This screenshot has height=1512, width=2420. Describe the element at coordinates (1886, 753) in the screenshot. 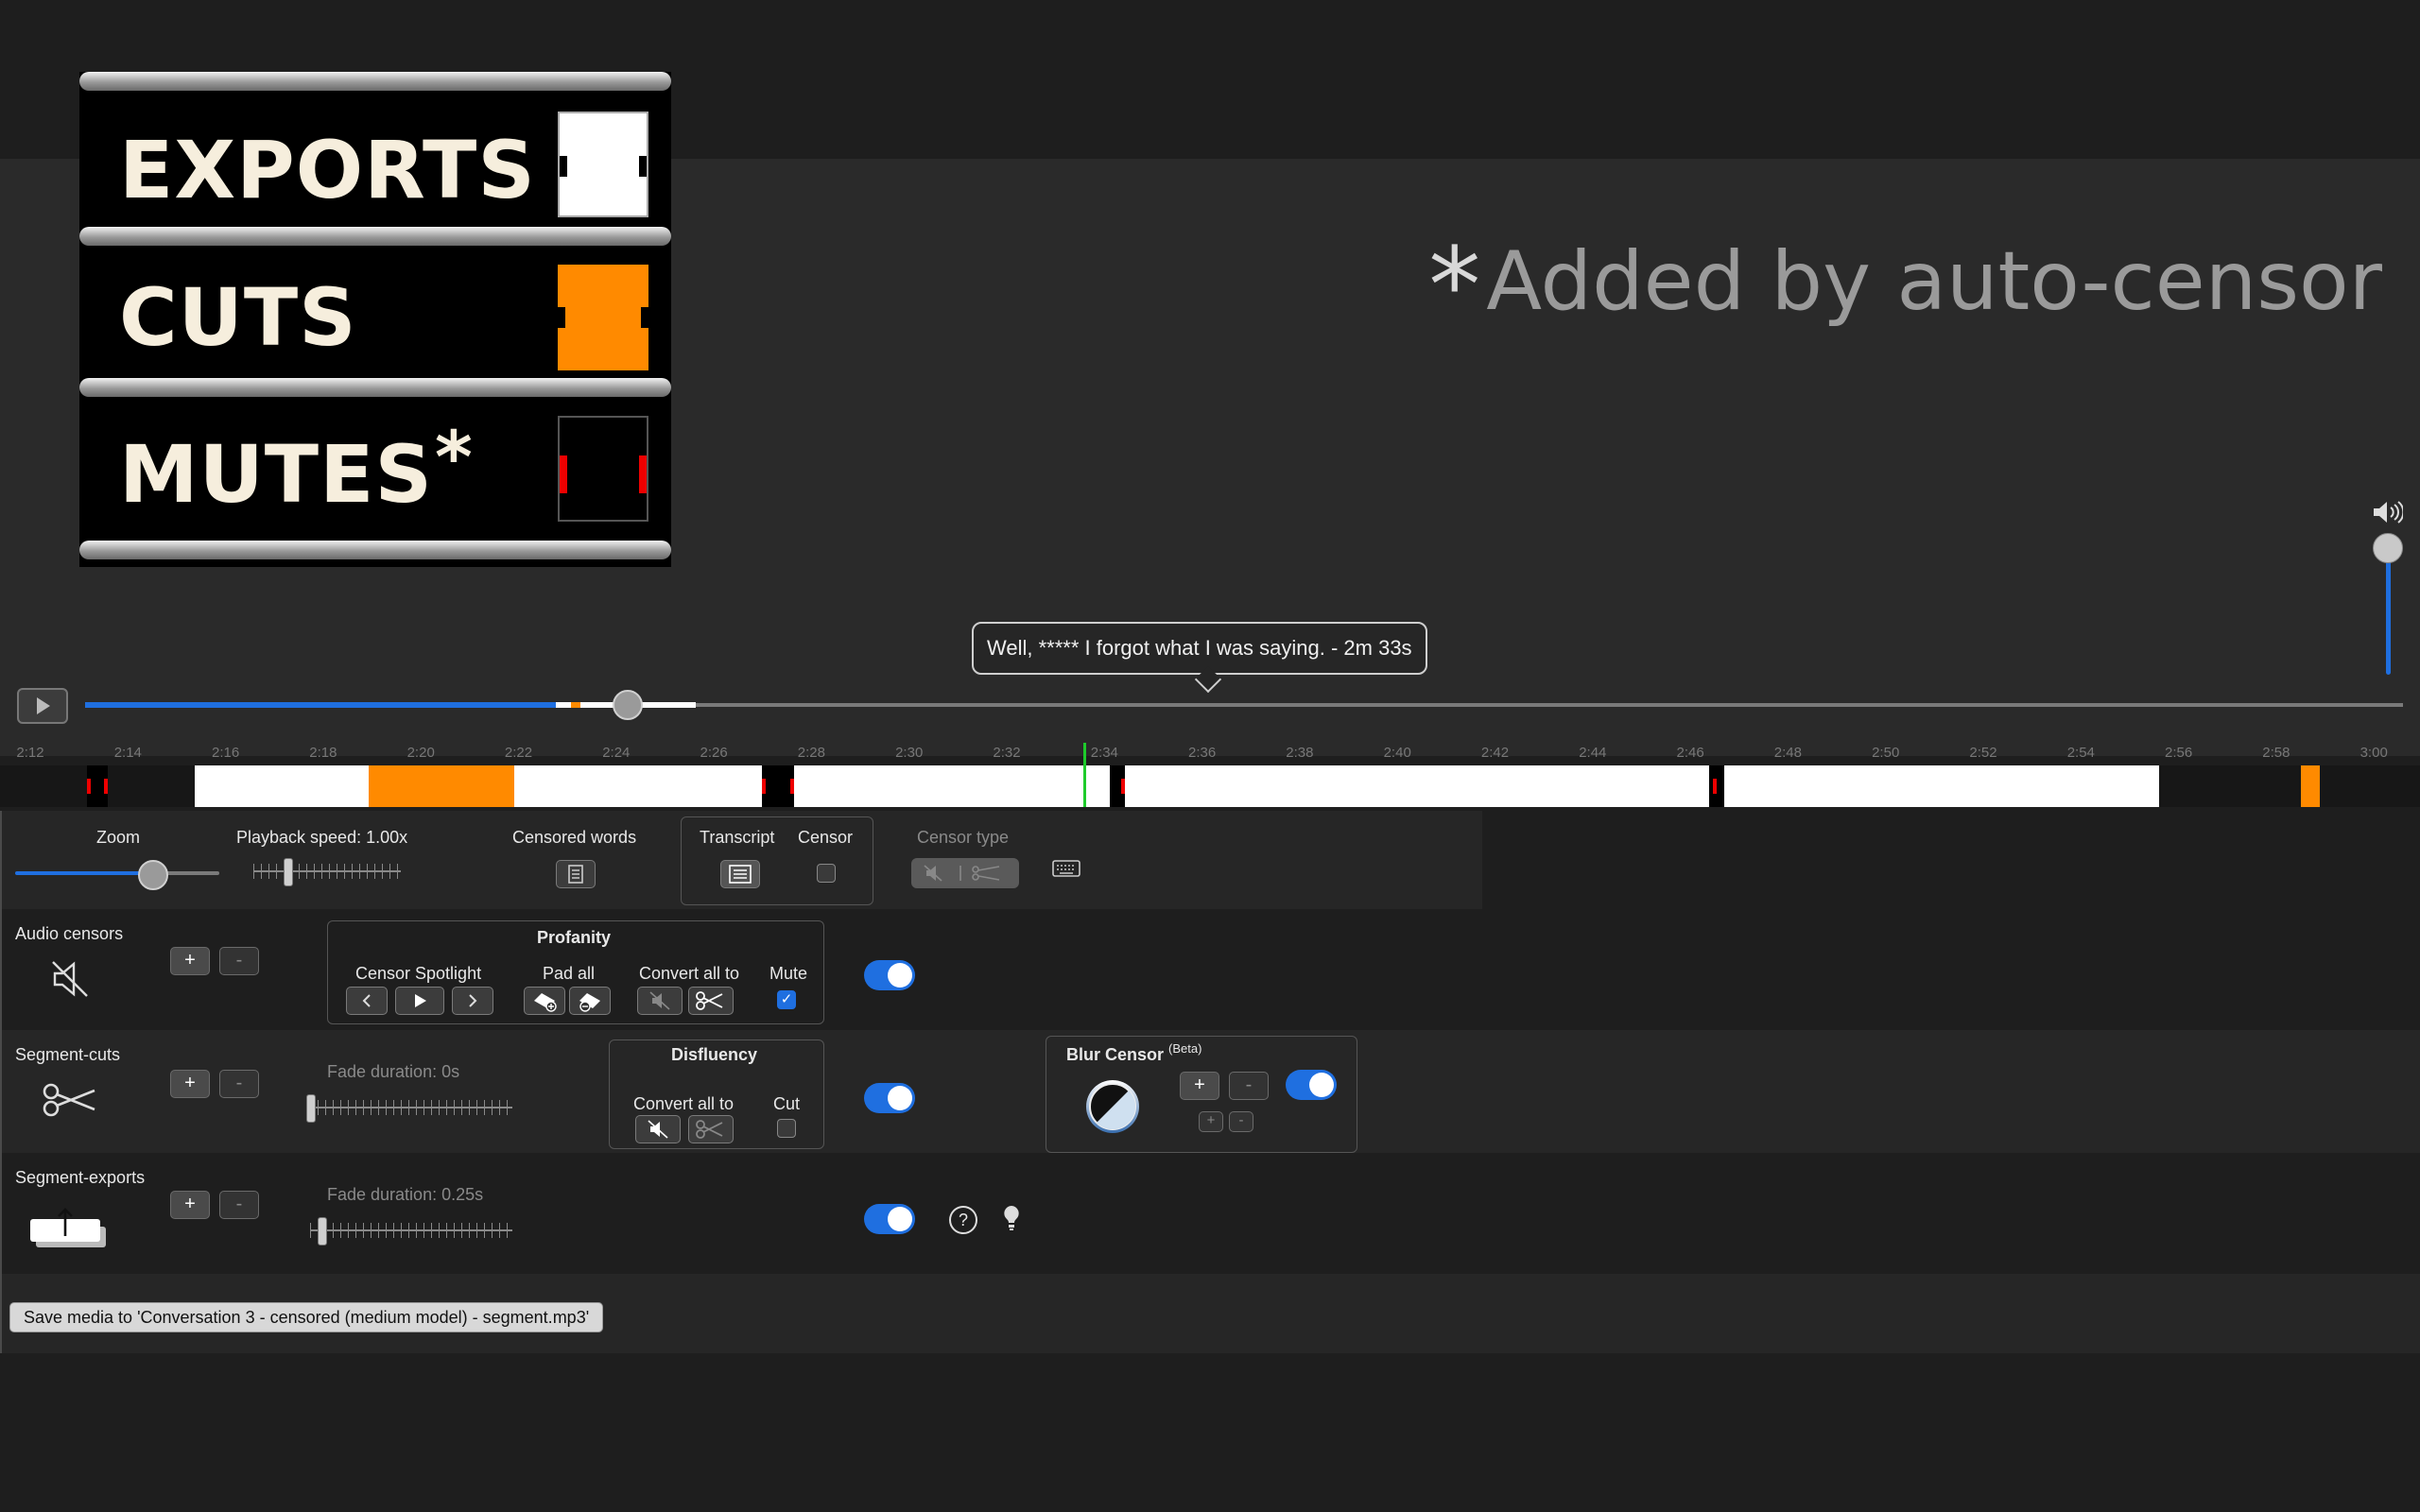

I see `timeline-tick-label: 2:50` at that location.